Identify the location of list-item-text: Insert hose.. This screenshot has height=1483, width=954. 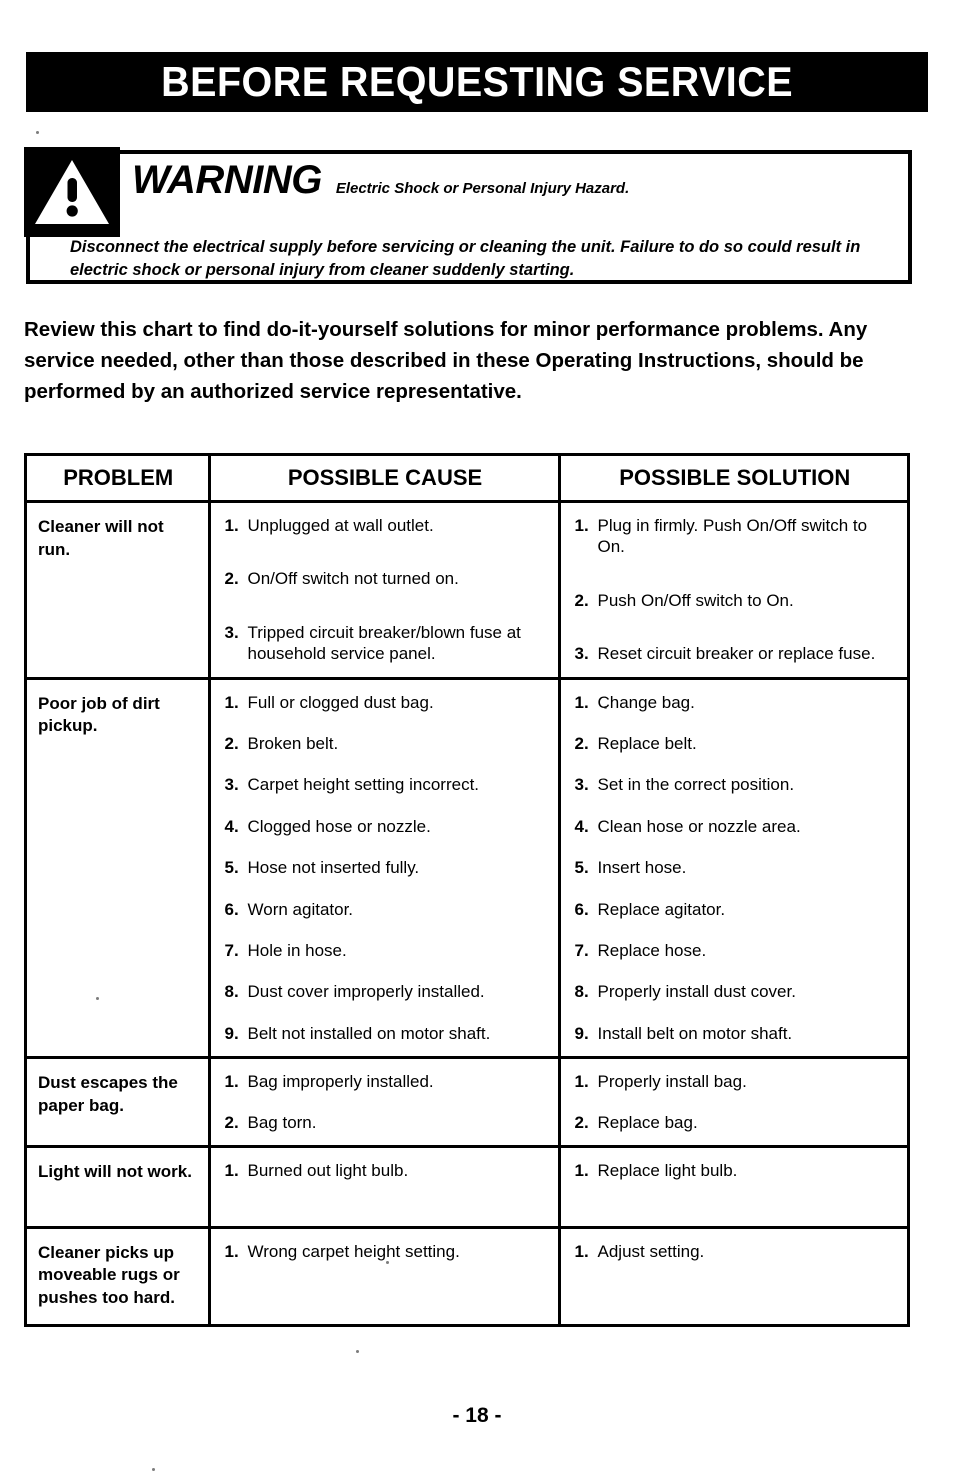
(642, 868).